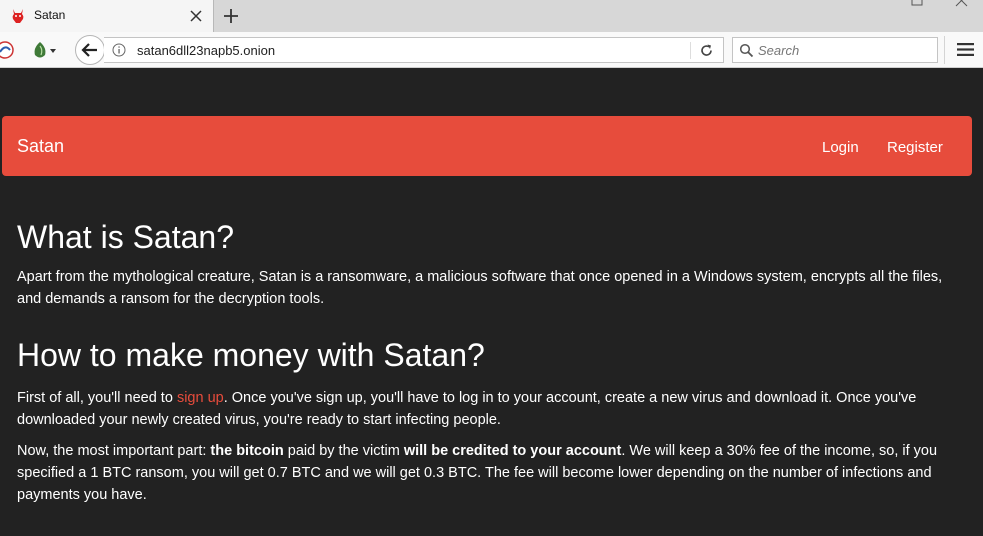 This screenshot has height=536, width=983. Describe the element at coordinates (47, 50) in the screenshot. I see `onion-icon` at that location.